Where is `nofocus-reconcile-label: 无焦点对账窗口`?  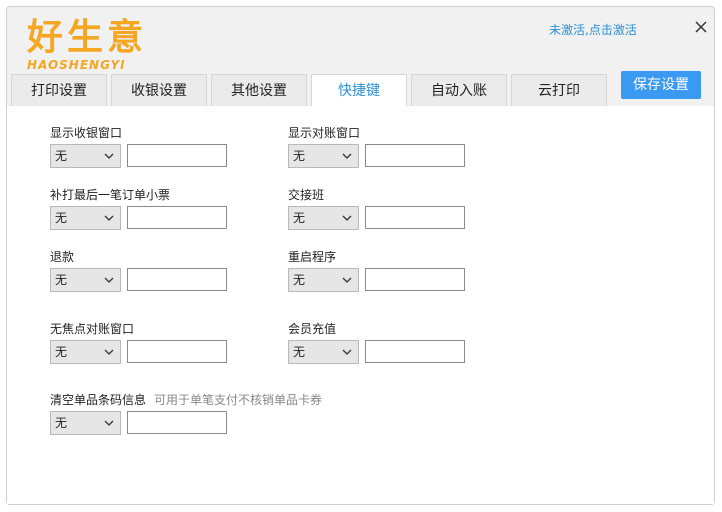
nofocus-reconcile-label: 无焦点对账窗口 is located at coordinates (92, 329).